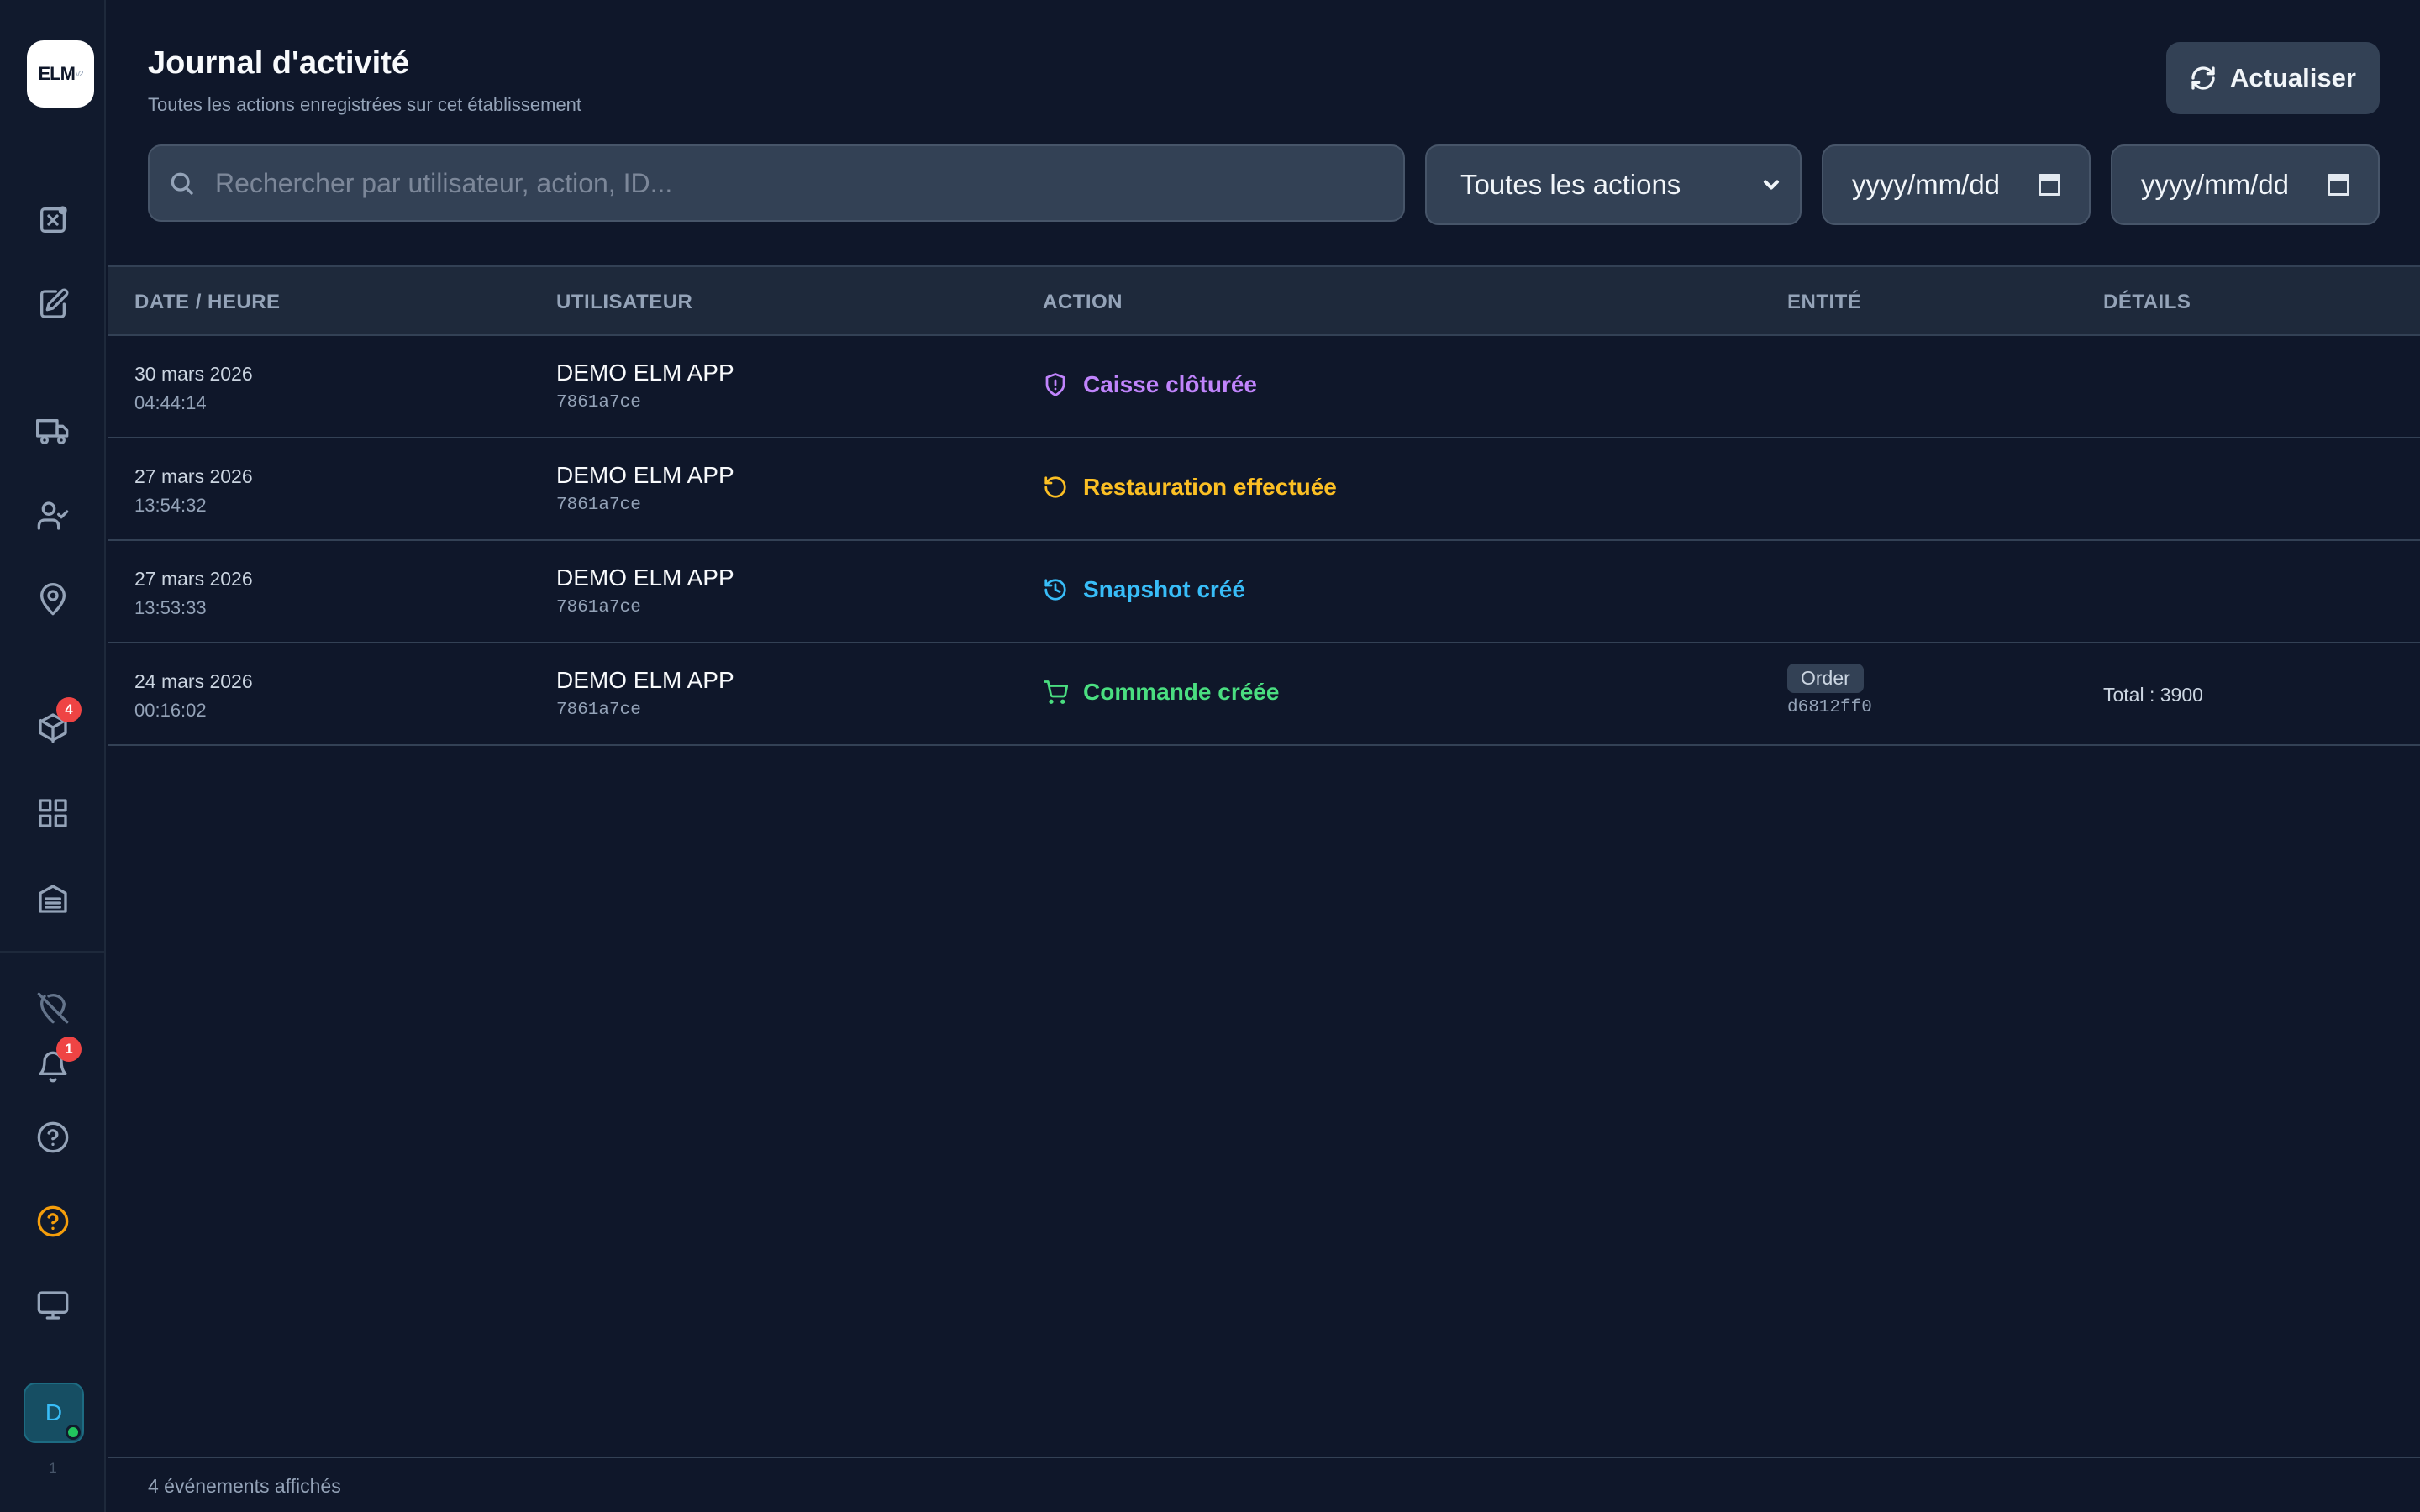 The height and width of the screenshot is (1512, 2420). What do you see at coordinates (193, 388) in the screenshot?
I see `date-cell: 30 mars 2026 04:44:14` at bounding box center [193, 388].